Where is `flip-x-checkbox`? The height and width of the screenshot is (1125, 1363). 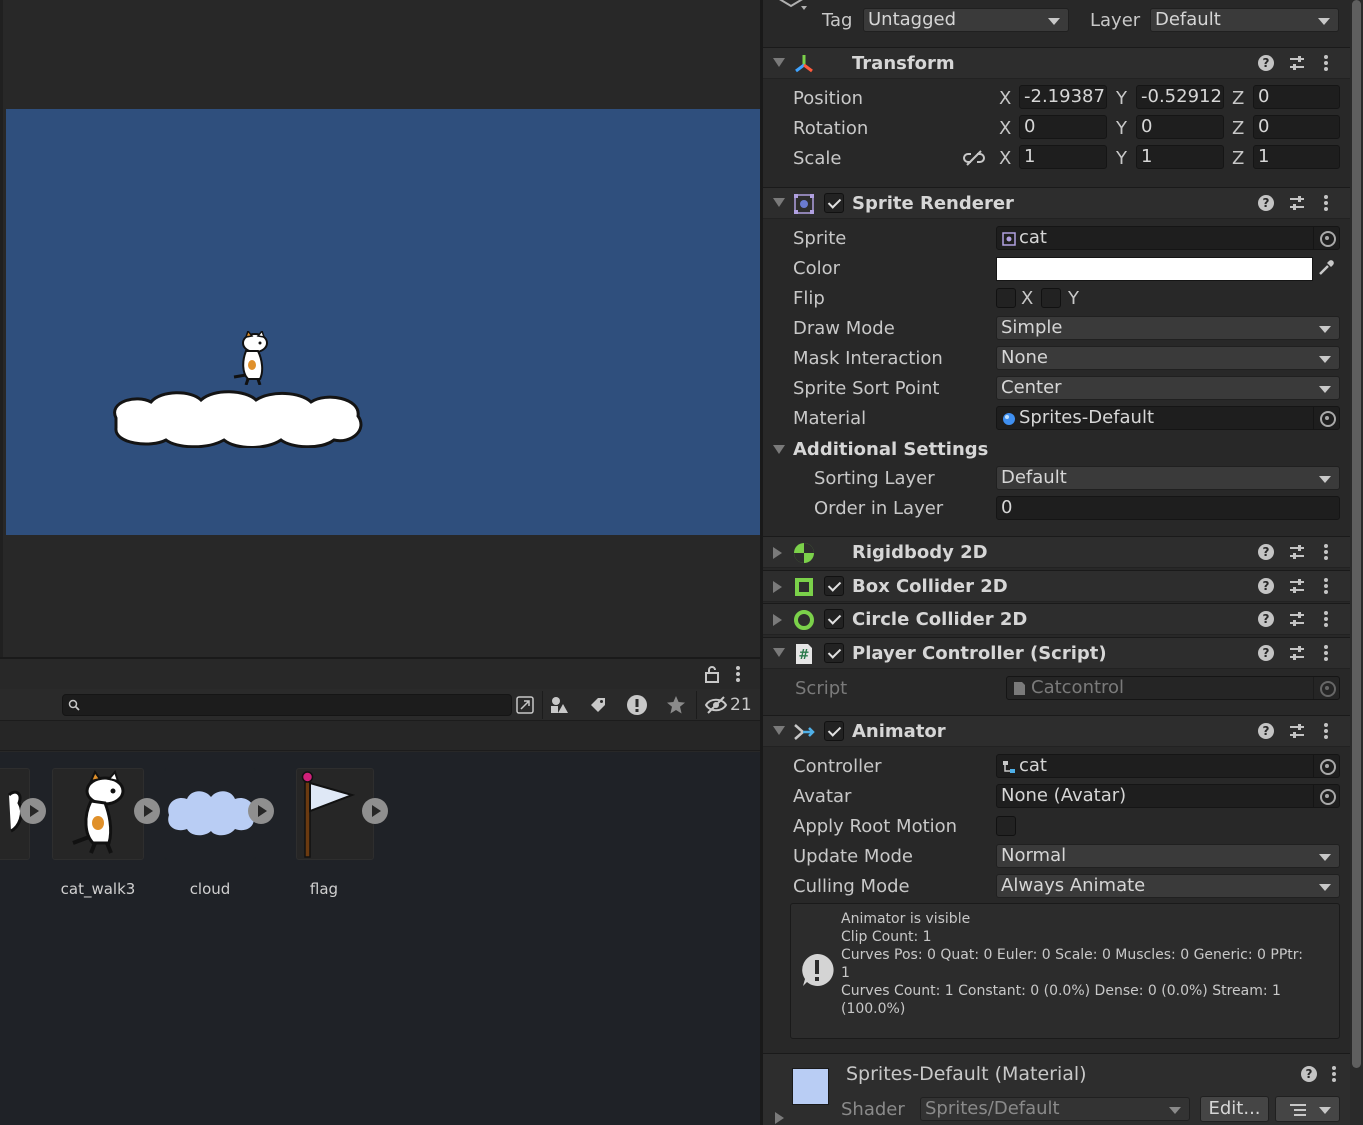
flip-x-checkbox is located at coordinates (1006, 298).